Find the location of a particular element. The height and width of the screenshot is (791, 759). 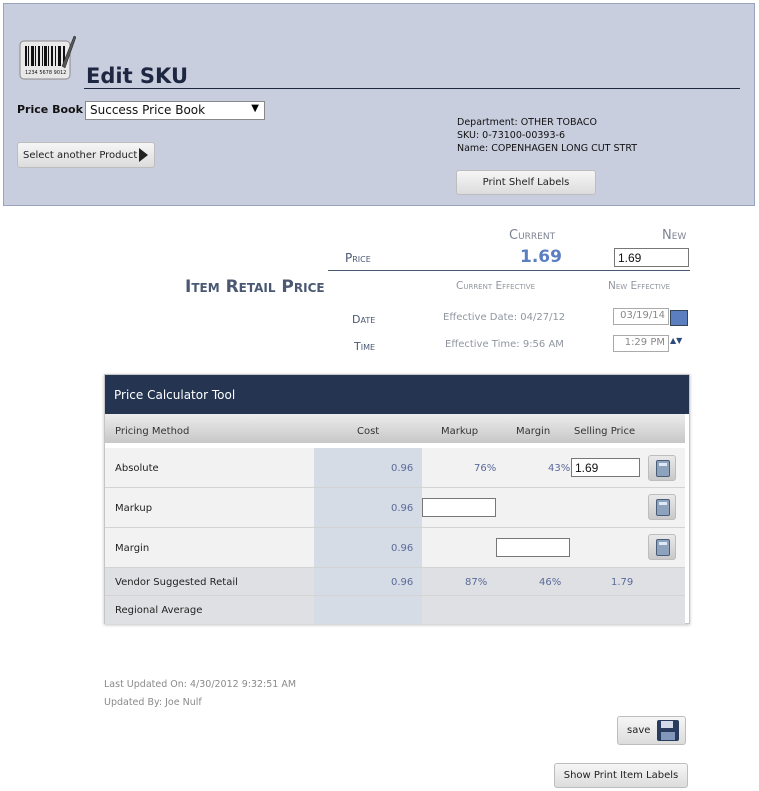

floppy-disk-icon is located at coordinates (668, 730).